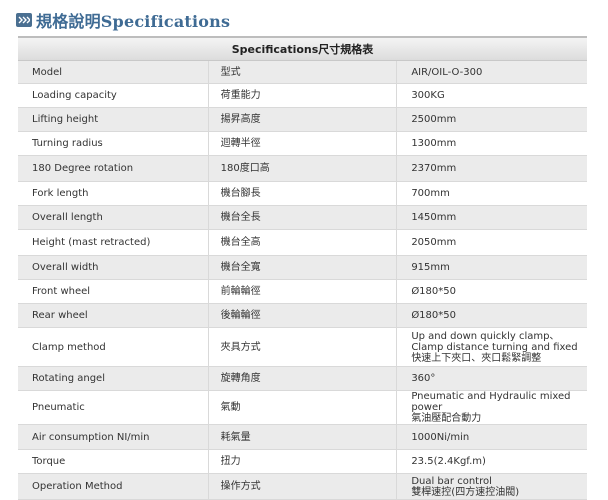  Describe the element at coordinates (113, 72) in the screenshot. I see `spec-label: Model` at that location.